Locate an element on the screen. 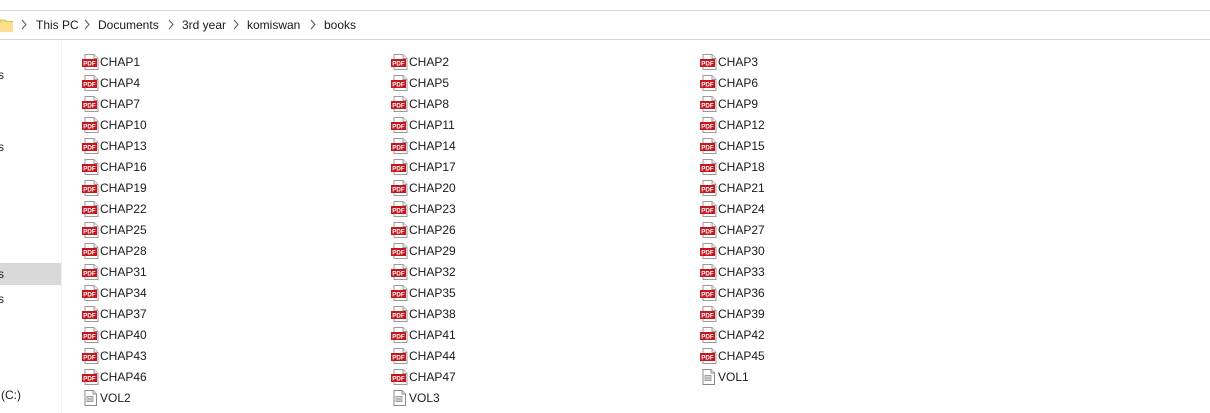 Image resolution: width=1210 pixels, height=413 pixels. breadcrumb-books: books is located at coordinates (340, 25).